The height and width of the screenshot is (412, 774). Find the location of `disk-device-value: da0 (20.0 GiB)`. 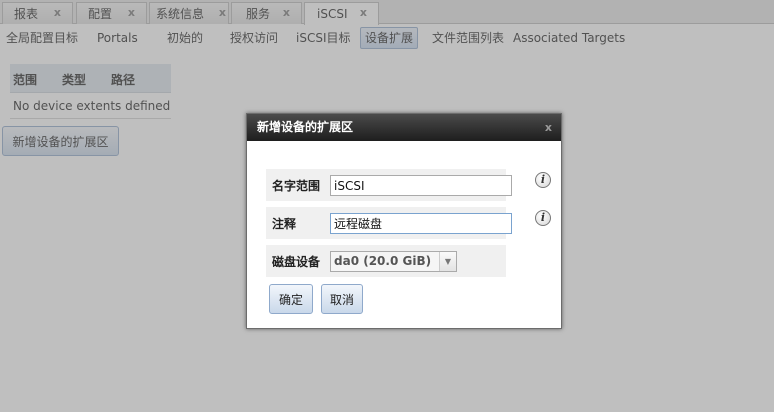

disk-device-value: da0 (20.0 GiB) is located at coordinates (383, 261).